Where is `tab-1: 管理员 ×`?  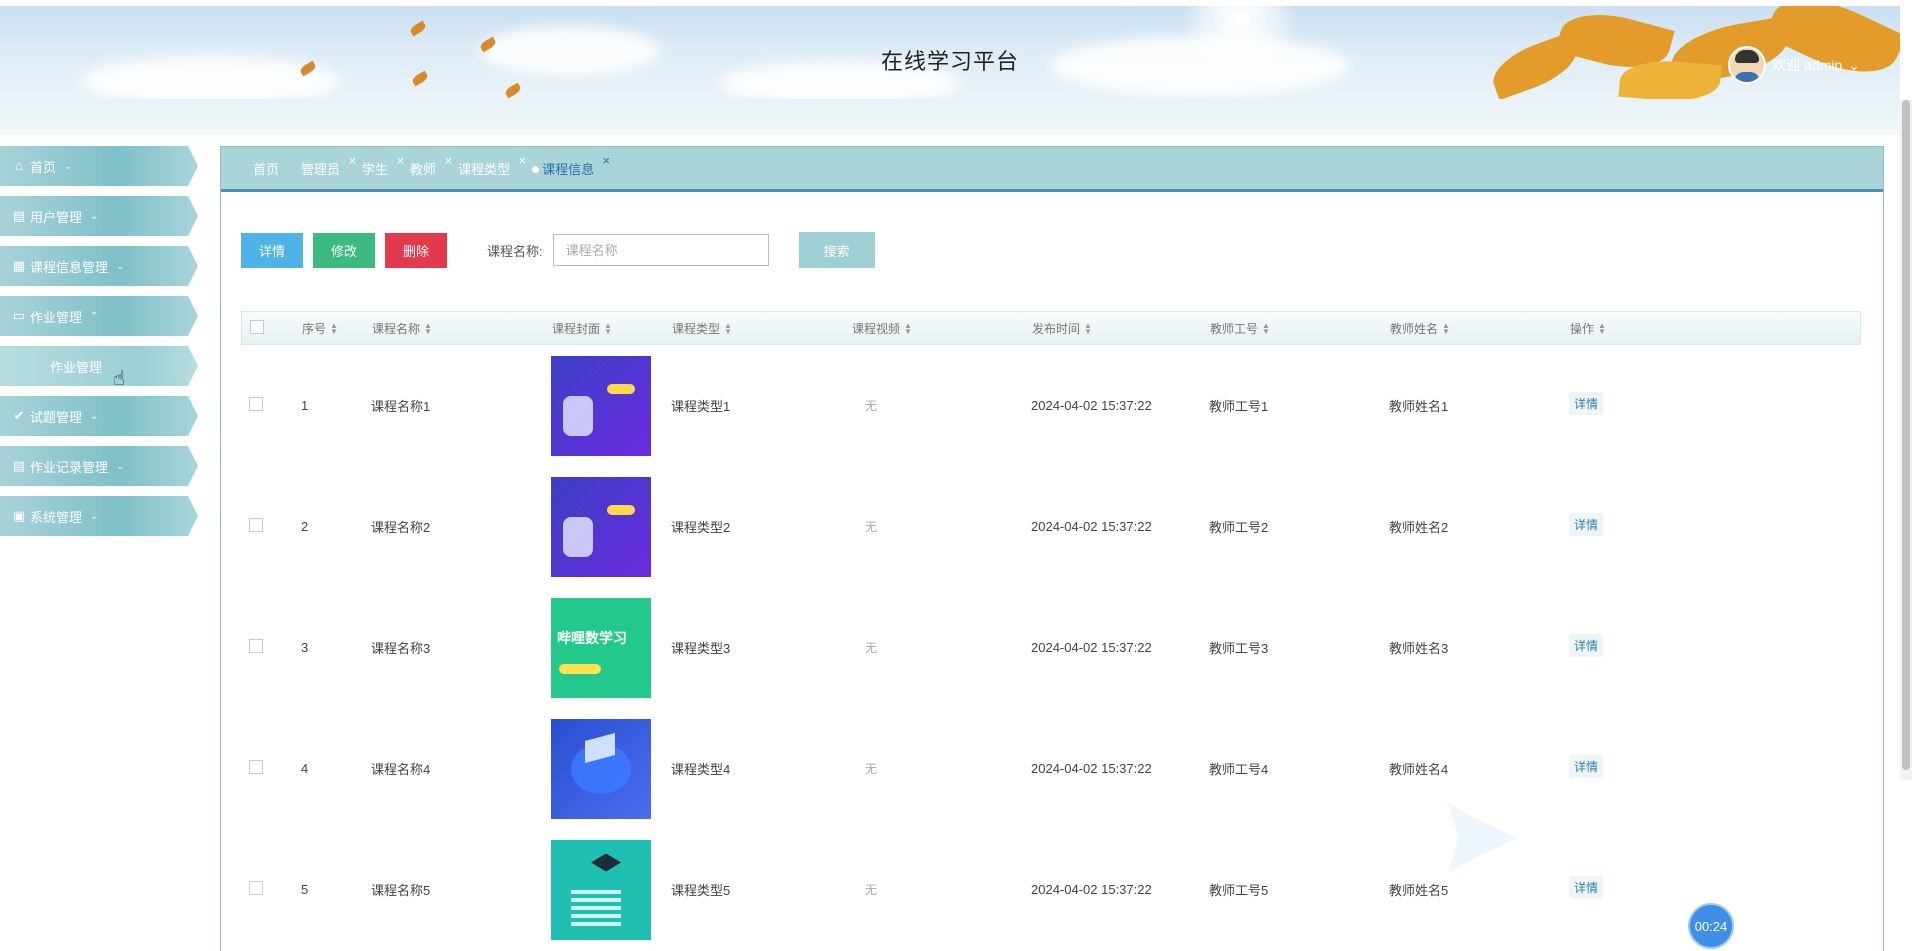 tab-1: 管理员 × is located at coordinates (328, 165).